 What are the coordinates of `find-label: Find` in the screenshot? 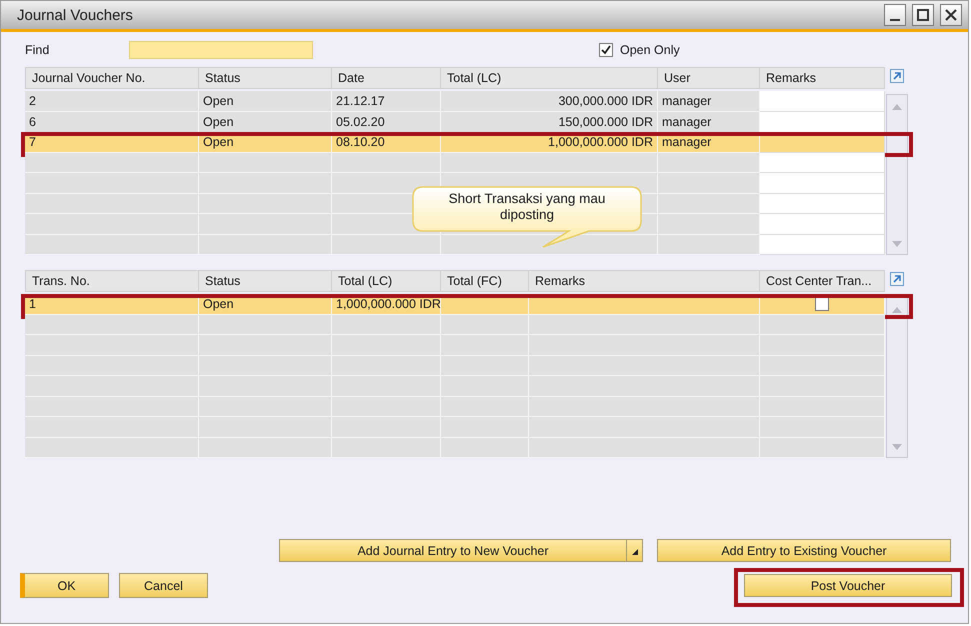 It's located at (37, 50).